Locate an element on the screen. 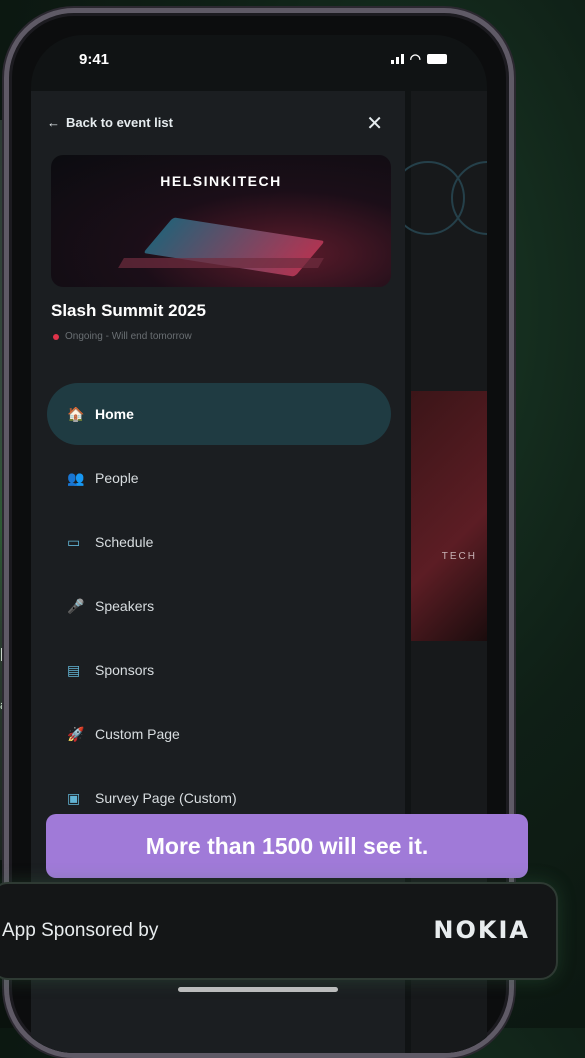 This screenshot has width=585, height=1058. nav-item-label: Survey Page (Custom) is located at coordinates (166, 798).